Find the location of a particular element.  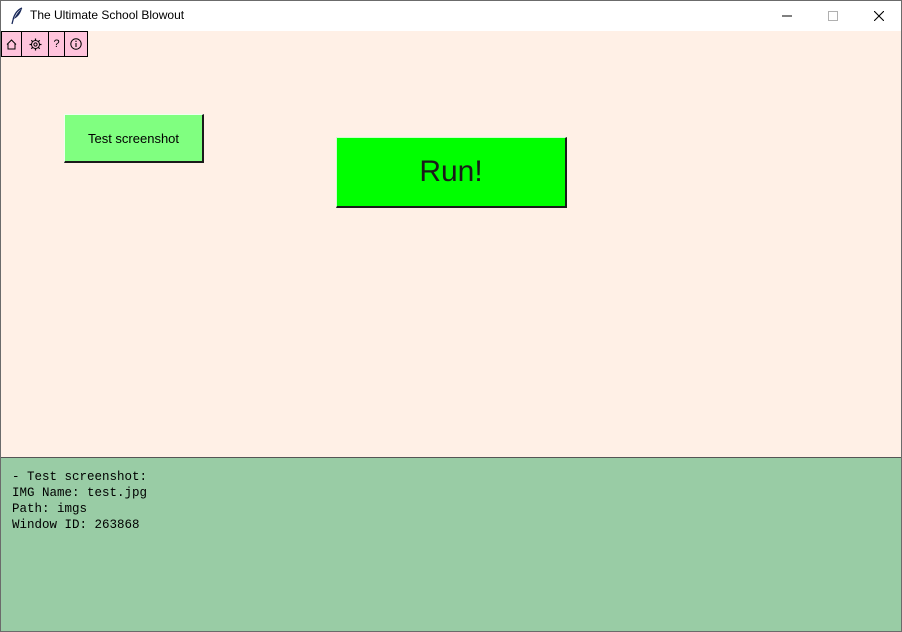

feather-icon is located at coordinates (17, 16).